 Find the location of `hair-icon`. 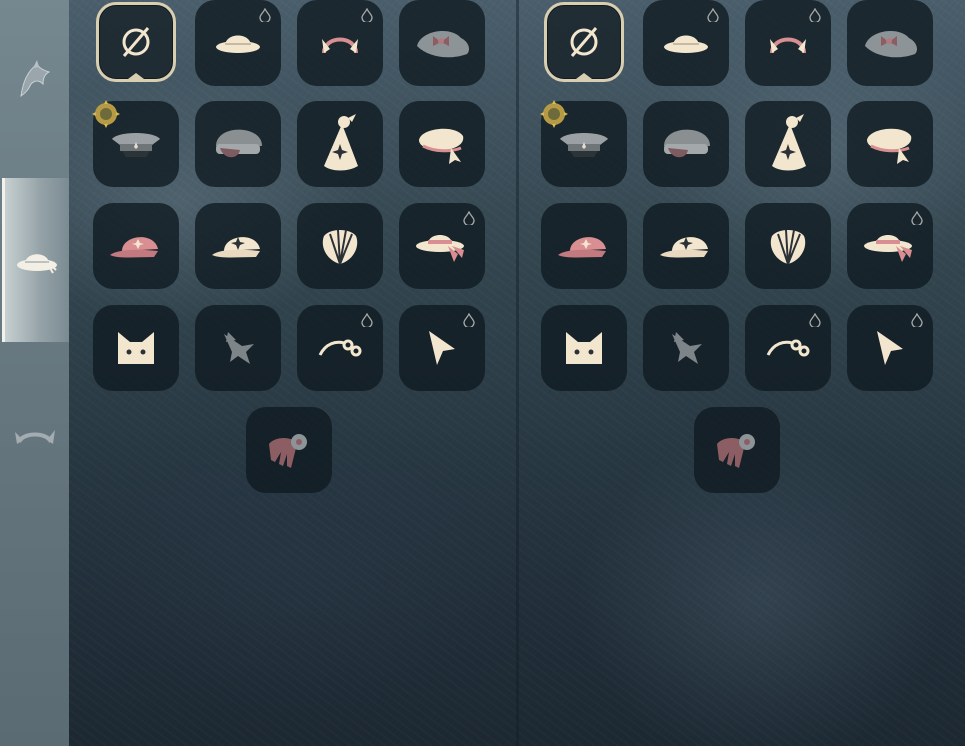

hair-icon is located at coordinates (35, 78).